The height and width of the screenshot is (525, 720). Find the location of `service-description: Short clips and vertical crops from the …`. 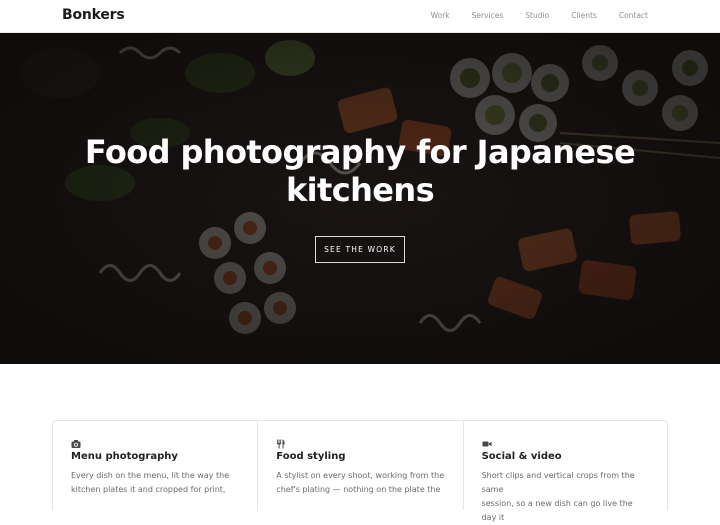

service-description: Short clips and vertical crops from the … is located at coordinates (565, 497).